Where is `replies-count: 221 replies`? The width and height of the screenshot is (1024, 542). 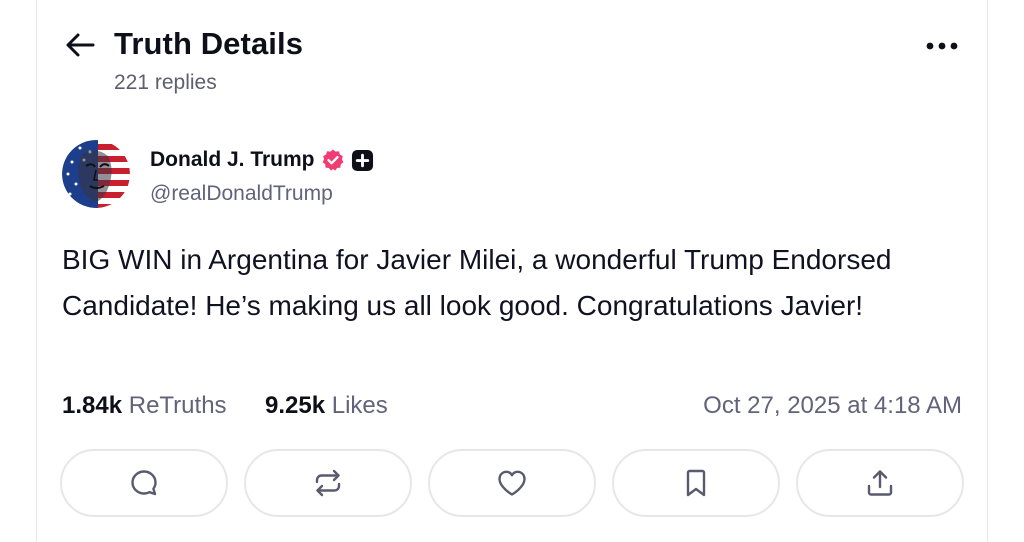
replies-count: 221 replies is located at coordinates (165, 82).